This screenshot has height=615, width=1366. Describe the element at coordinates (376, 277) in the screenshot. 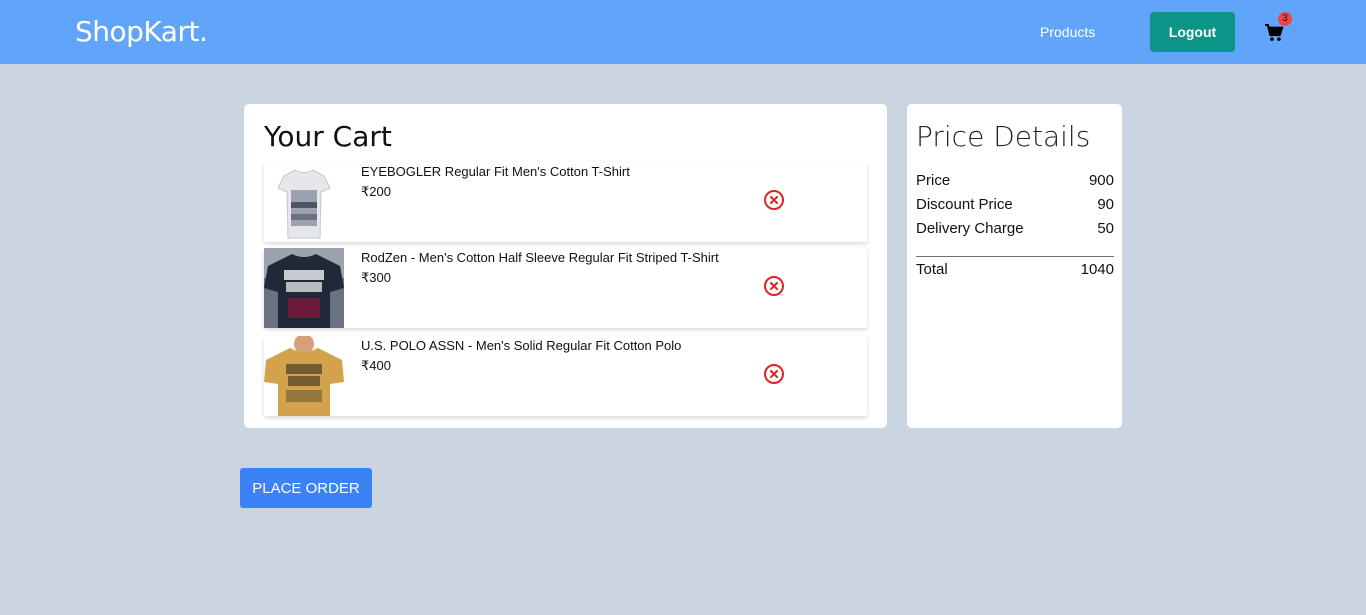

I see `item-price: ₹300` at that location.